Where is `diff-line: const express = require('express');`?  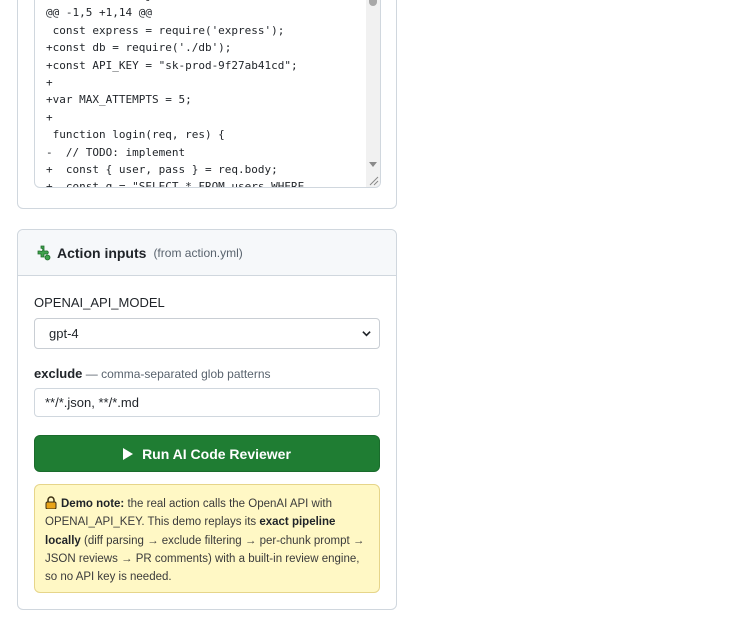
diff-line: const express = require('express'); is located at coordinates (165, 30).